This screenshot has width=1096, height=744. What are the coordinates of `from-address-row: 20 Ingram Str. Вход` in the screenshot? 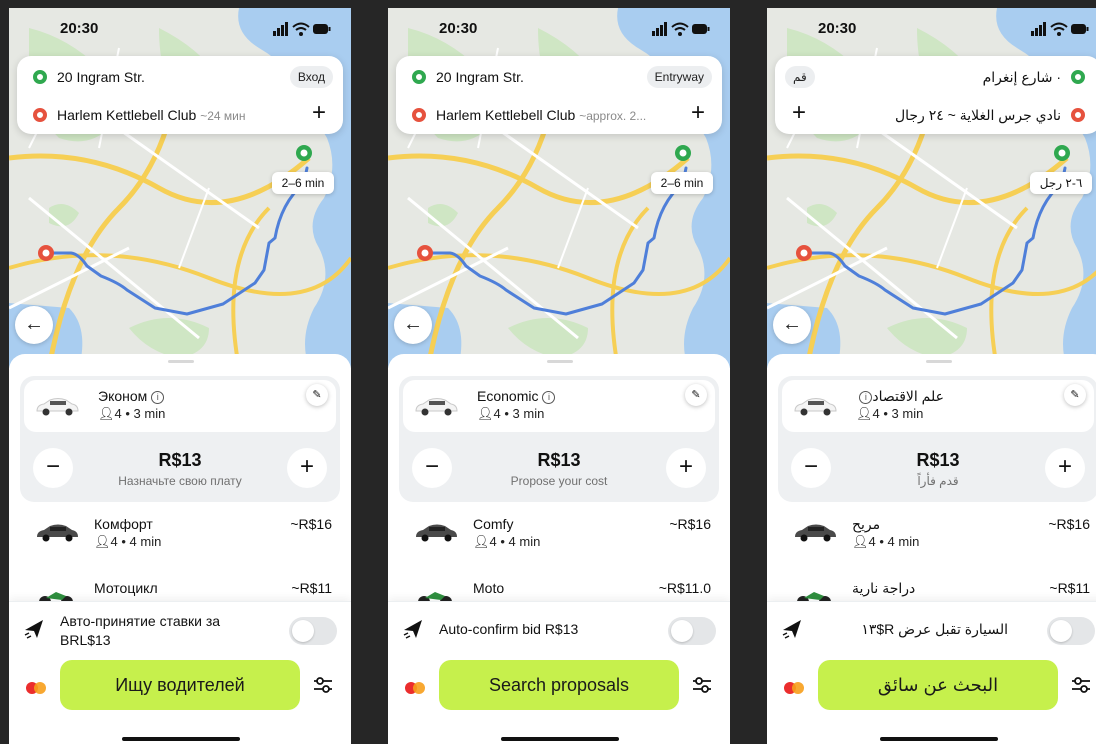 It's located at (180, 77).